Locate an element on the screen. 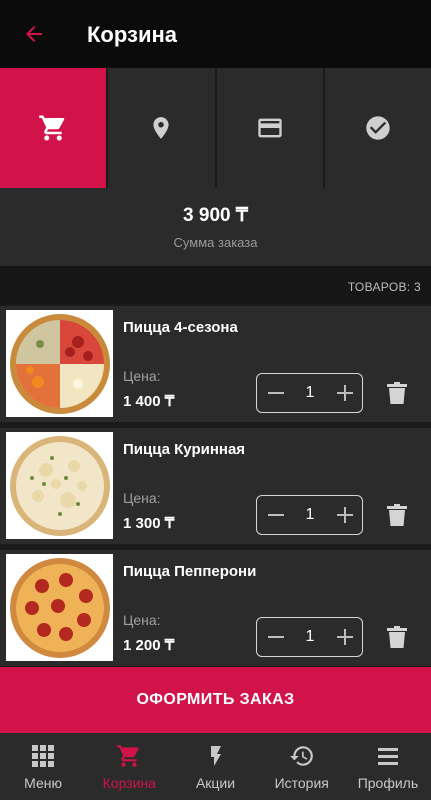 This screenshot has width=431, height=800. tab-cart: Корзина is located at coordinates (129, 766).